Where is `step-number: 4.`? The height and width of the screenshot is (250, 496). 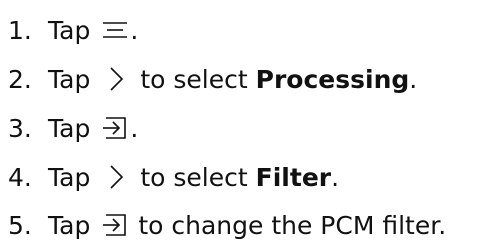
step-number: 4. is located at coordinates (20, 177).